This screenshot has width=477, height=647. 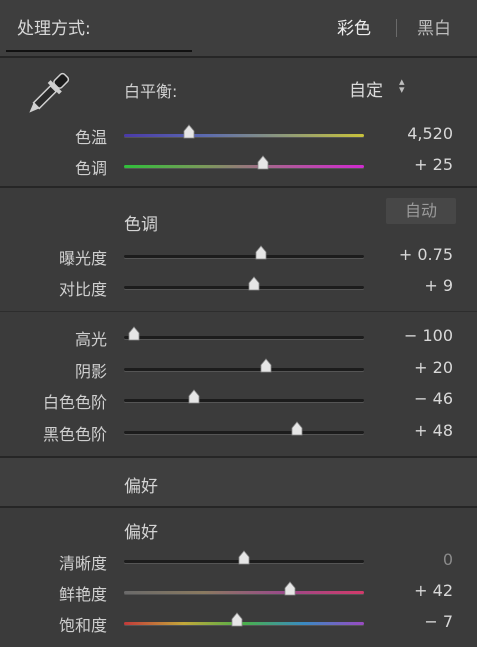 I want to click on temperature-label: 色温, so click(x=90, y=137).